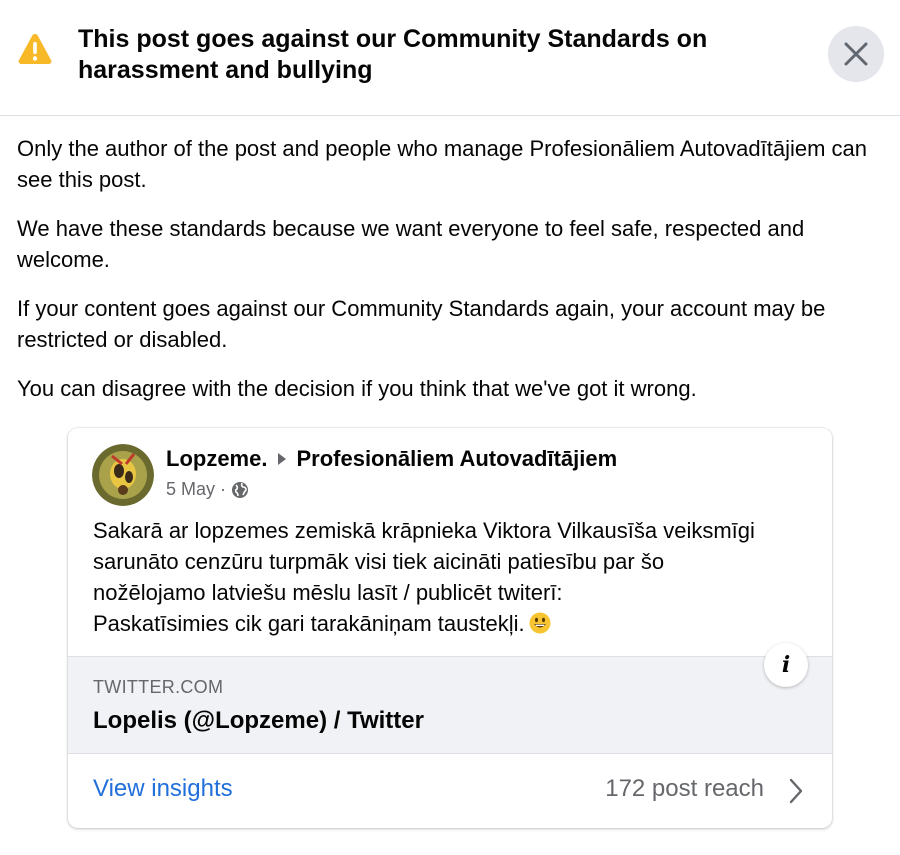 This screenshot has width=900, height=855. I want to click on post-meta: 5 May ·, so click(207, 489).